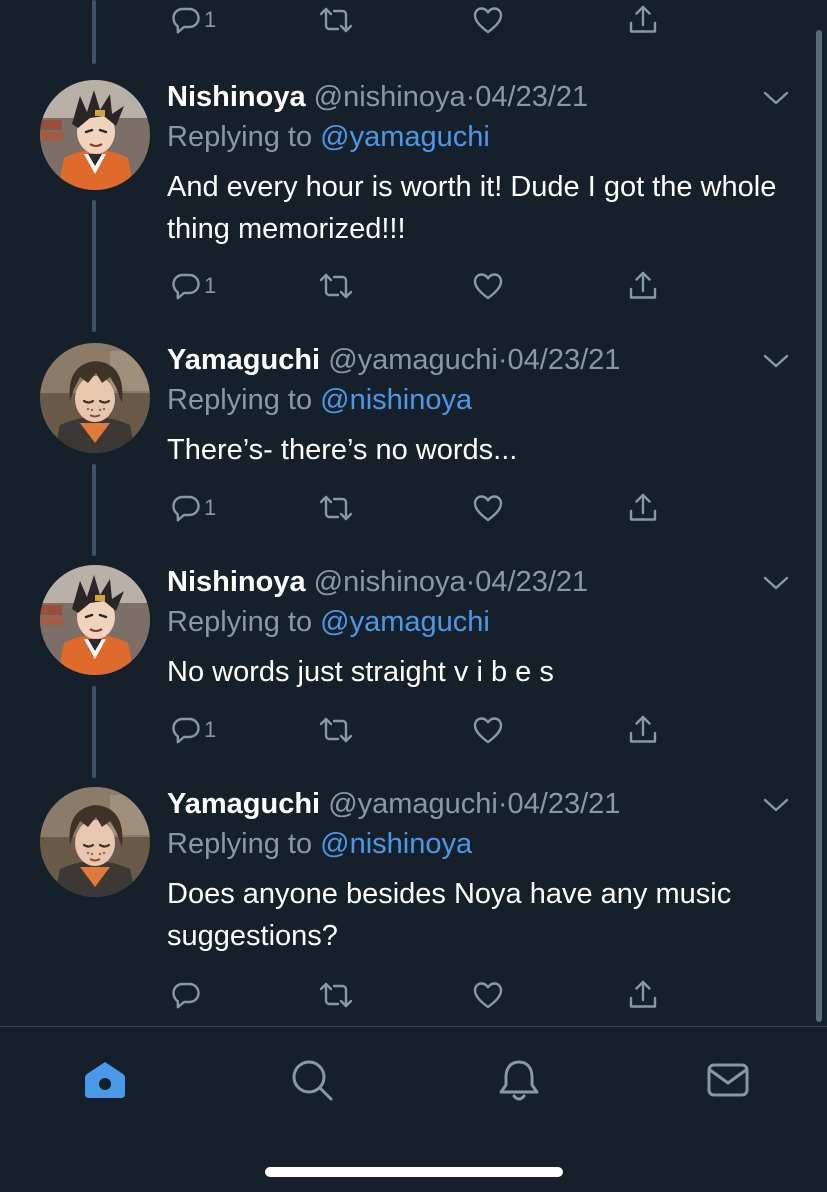  Describe the element at coordinates (819, 526) in the screenshot. I see `scrollbar` at that location.